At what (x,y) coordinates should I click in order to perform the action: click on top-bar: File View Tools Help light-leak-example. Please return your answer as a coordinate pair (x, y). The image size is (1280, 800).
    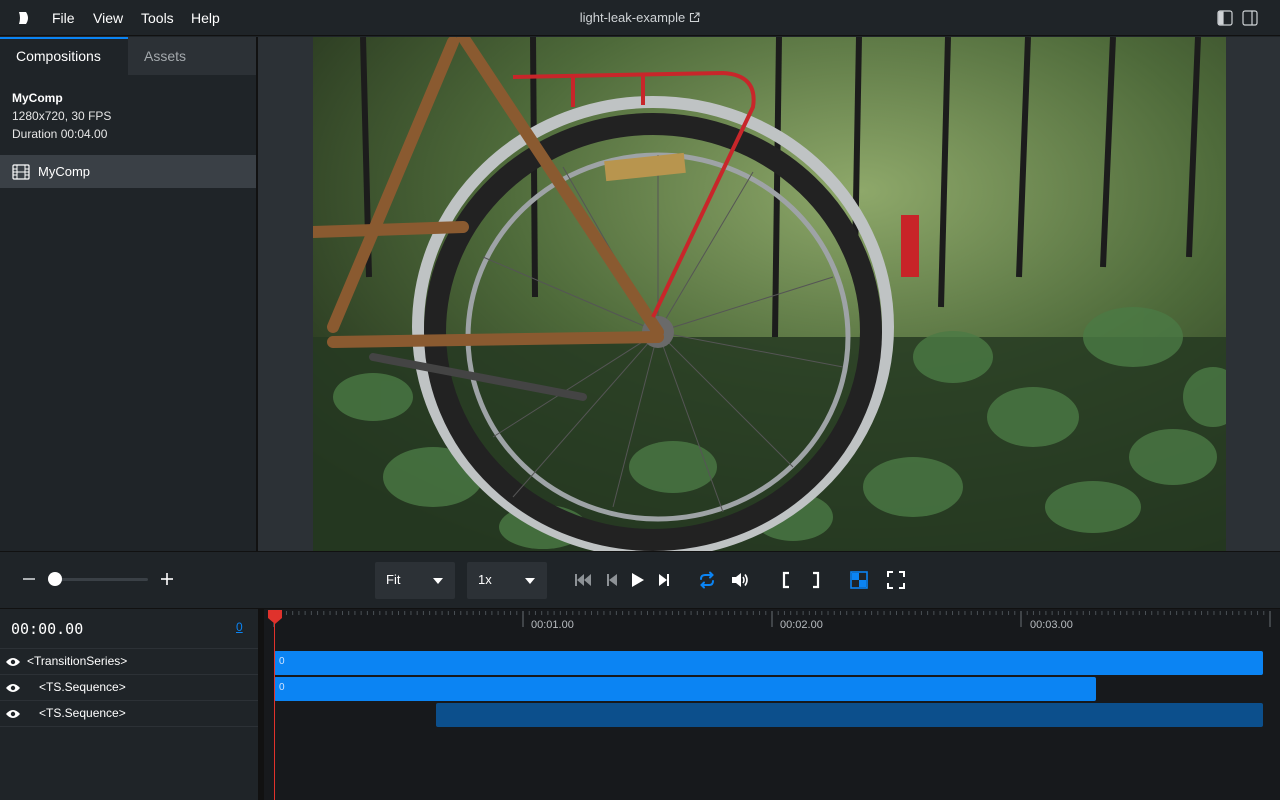
    Looking at the image, I should click on (640, 18).